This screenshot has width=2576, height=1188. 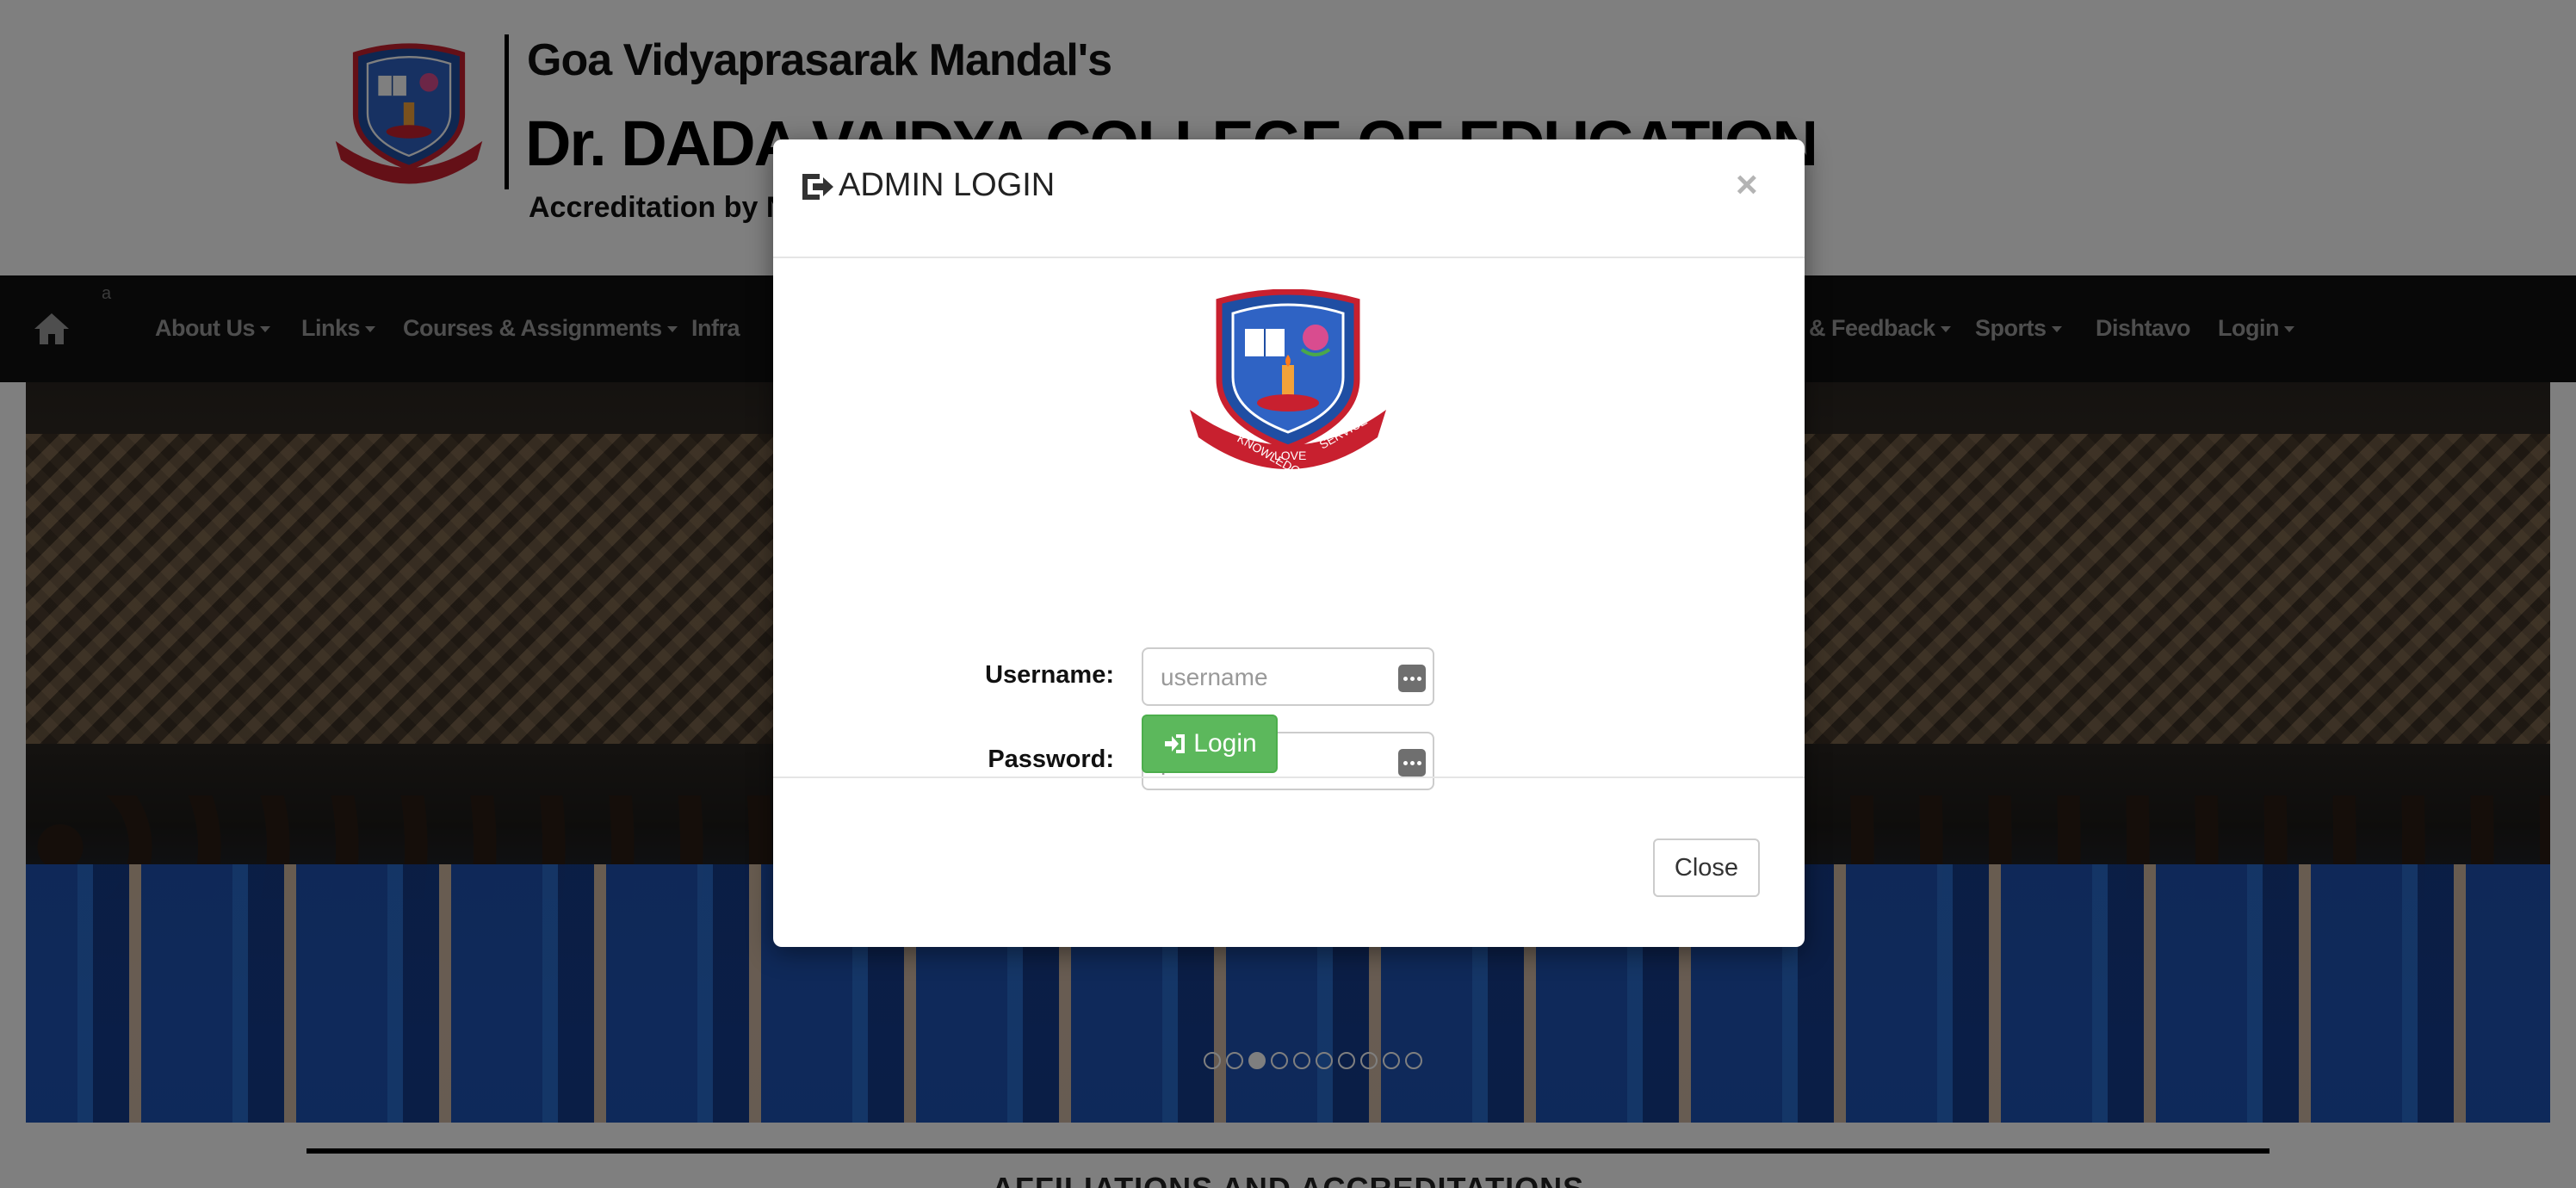 What do you see at coordinates (1707, 867) in the screenshot?
I see `close-button: Close` at bounding box center [1707, 867].